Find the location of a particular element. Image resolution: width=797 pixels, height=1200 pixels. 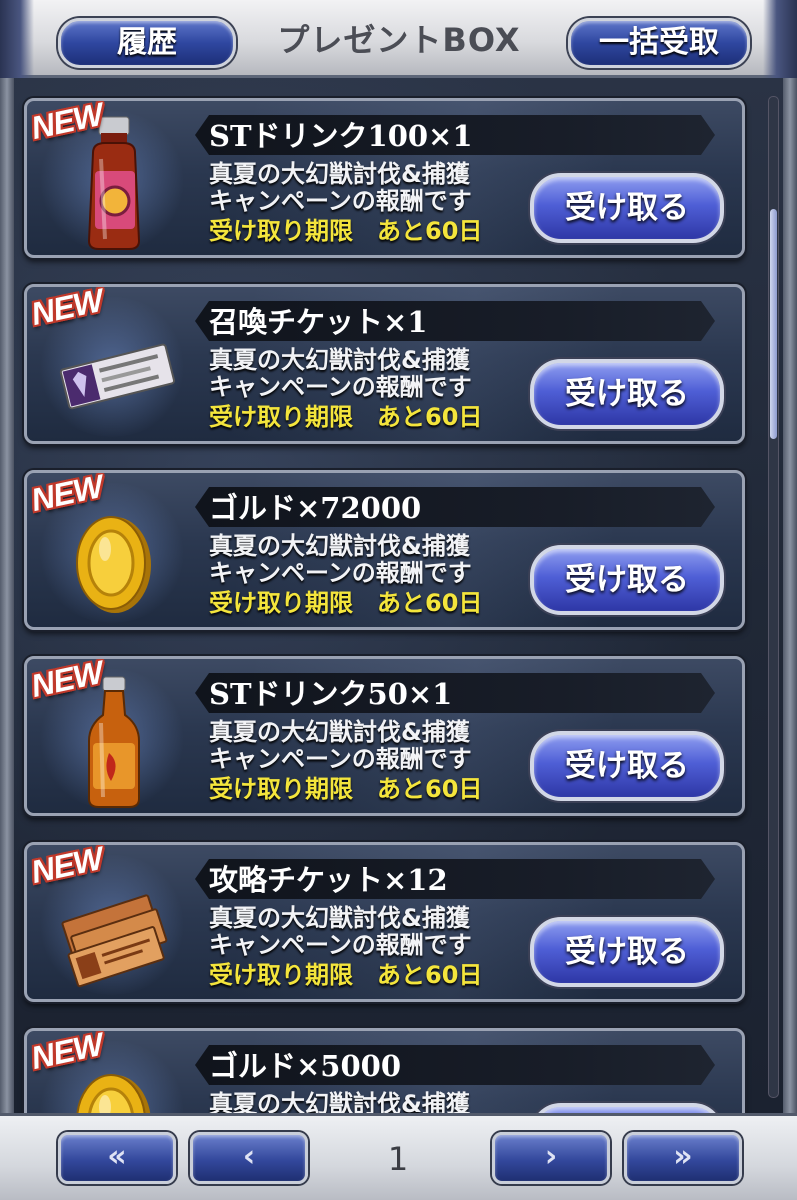

header-bar: 履歴 プレゼントBOX 一括受取 is located at coordinates (398, 39).